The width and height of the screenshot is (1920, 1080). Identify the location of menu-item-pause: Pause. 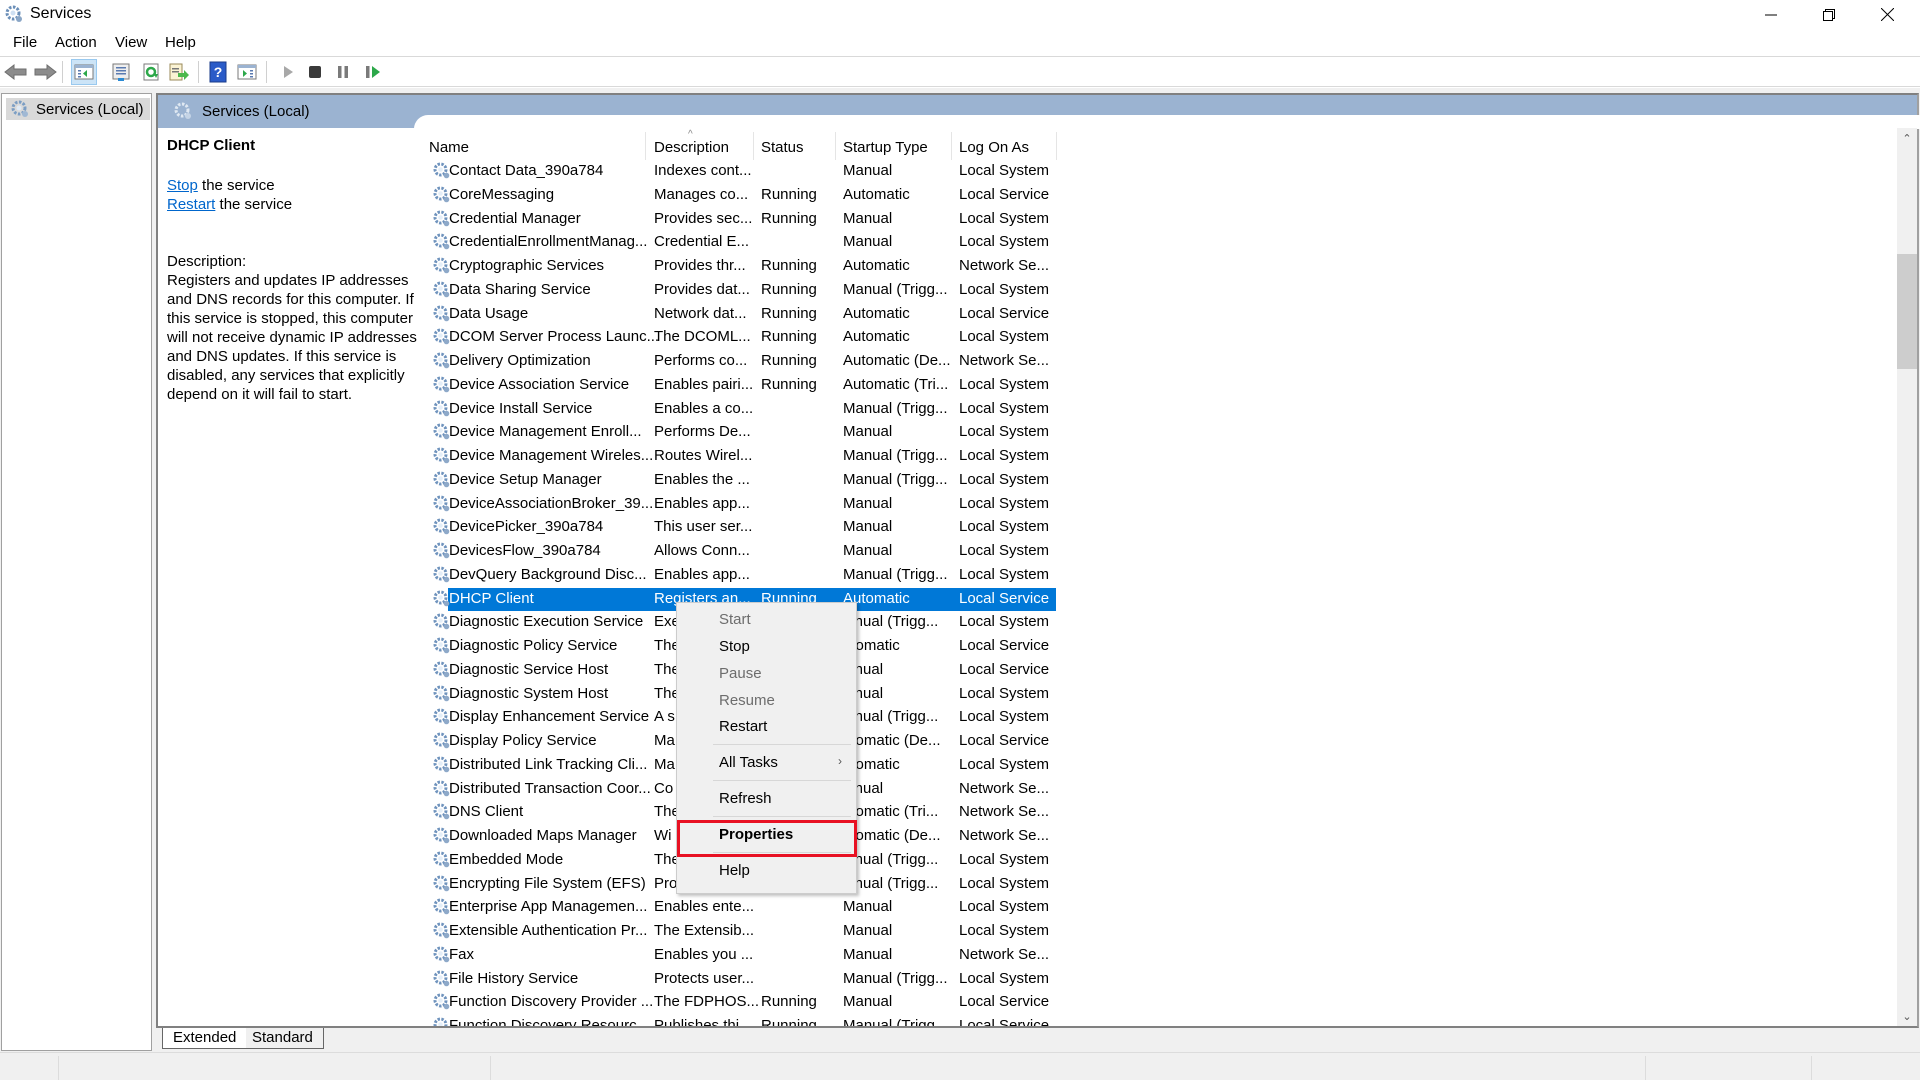
(766, 674).